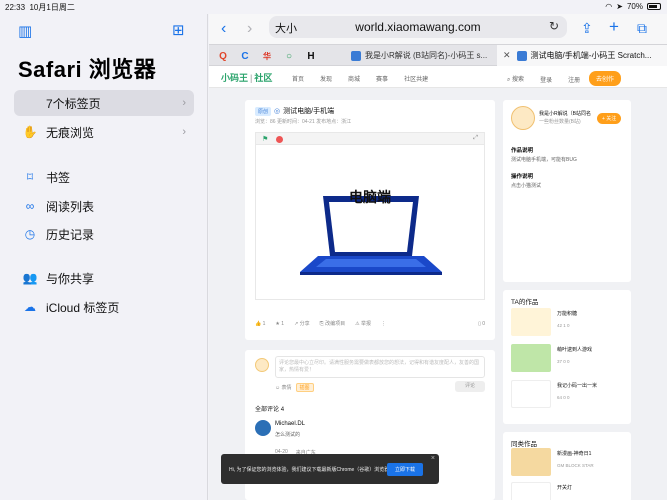 This screenshot has width=667, height=500. I want to click on register-link: 注册, so click(574, 79).